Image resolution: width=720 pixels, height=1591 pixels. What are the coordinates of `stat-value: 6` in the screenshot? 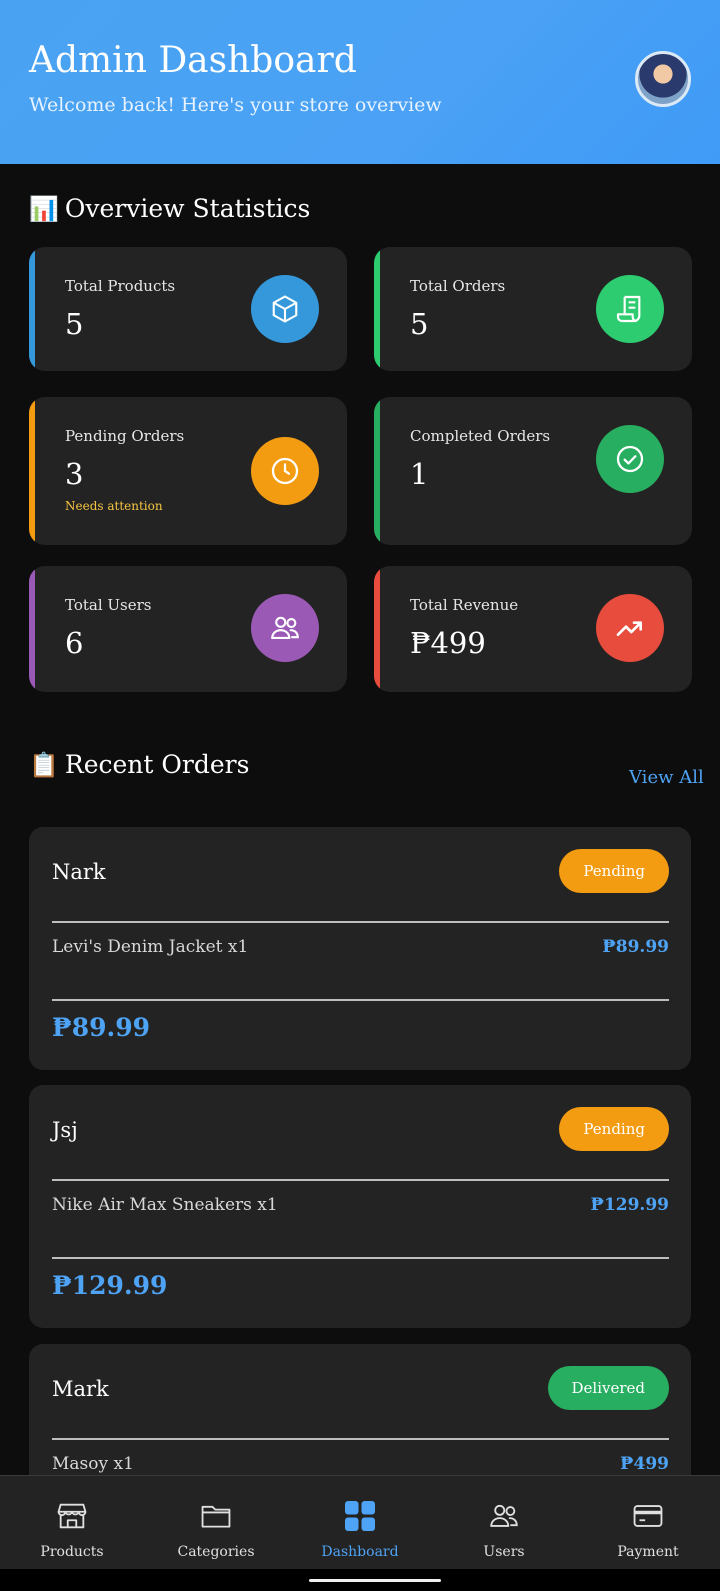 It's located at (74, 643).